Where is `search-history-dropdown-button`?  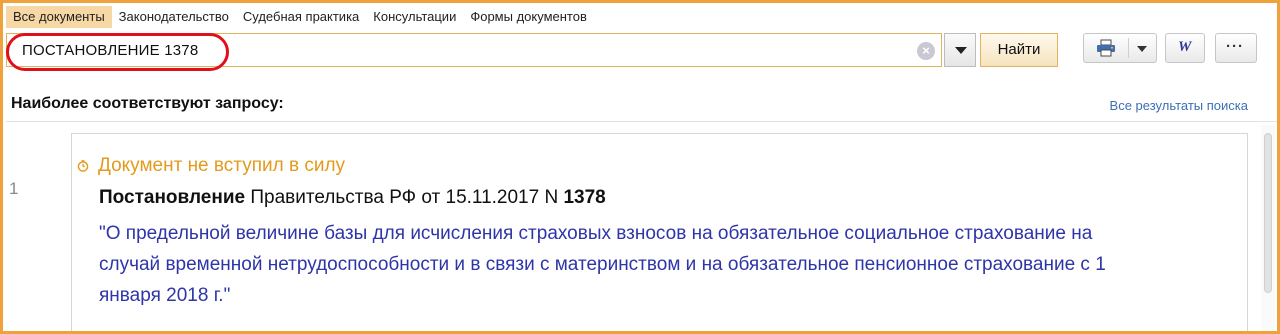 search-history-dropdown-button is located at coordinates (960, 50).